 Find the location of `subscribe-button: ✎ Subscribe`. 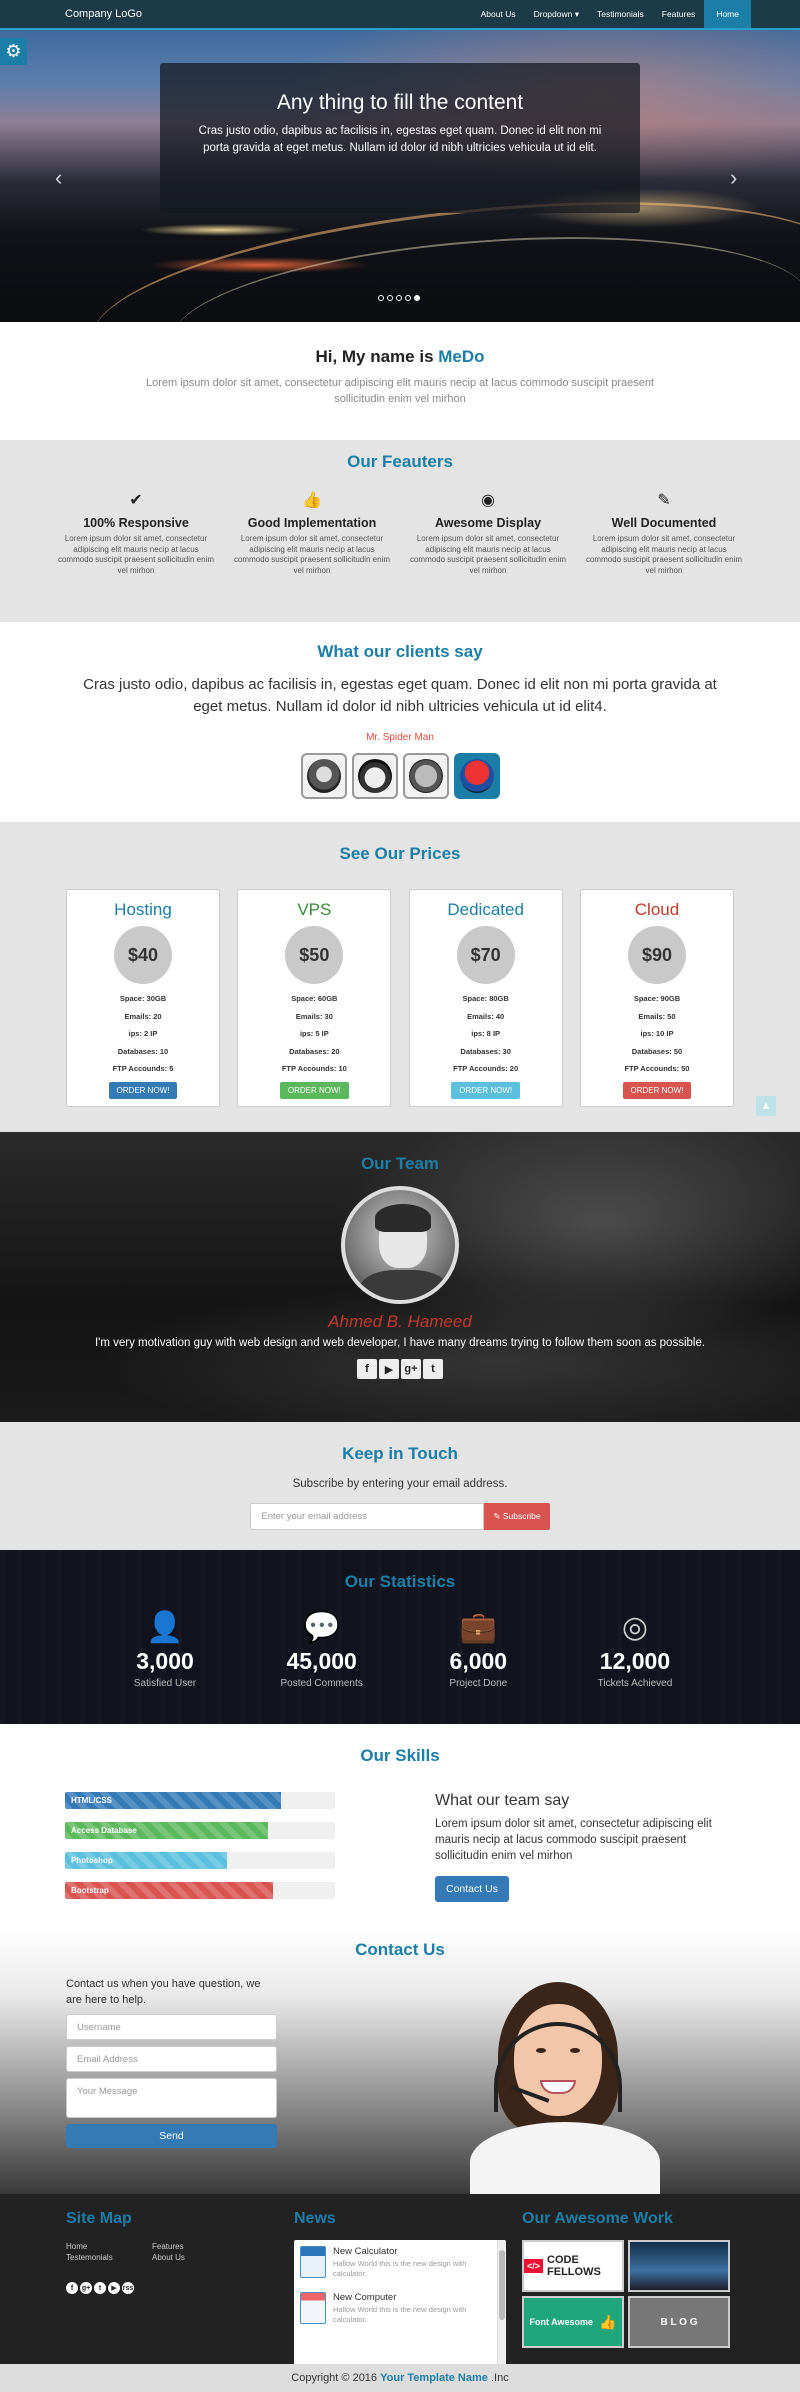

subscribe-button: ✎ Subscribe is located at coordinates (517, 1516).